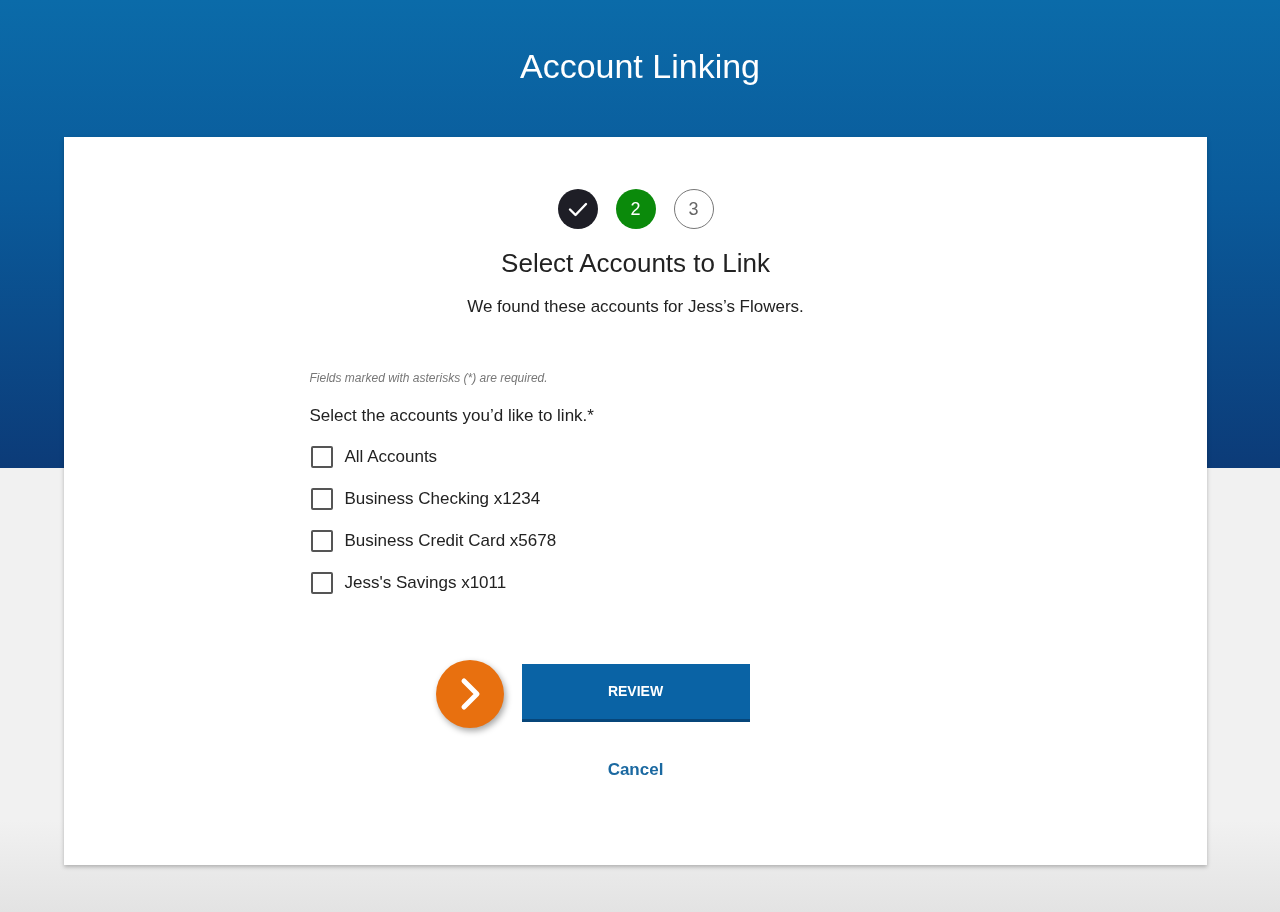  What do you see at coordinates (639, 66) in the screenshot?
I see `page-title: Account Linking` at bounding box center [639, 66].